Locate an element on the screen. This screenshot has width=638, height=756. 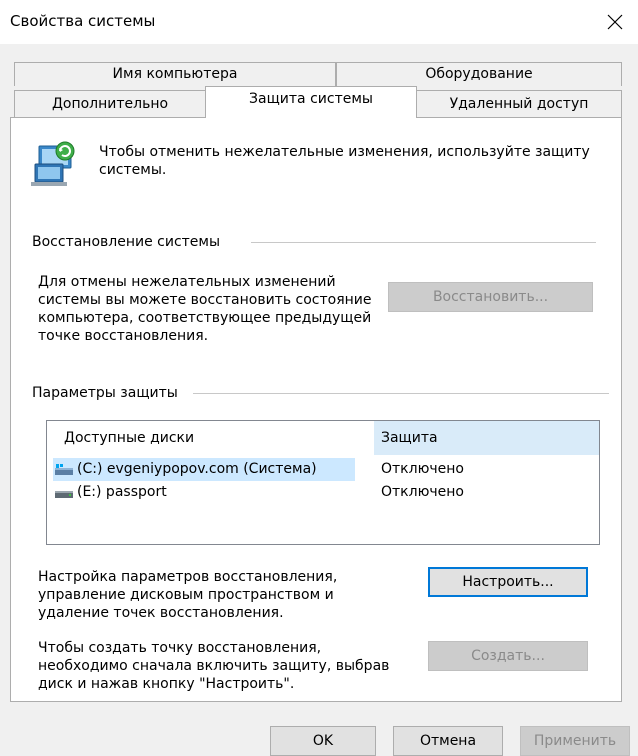
title-bar: Свойства системы is located at coordinates (319, 22).